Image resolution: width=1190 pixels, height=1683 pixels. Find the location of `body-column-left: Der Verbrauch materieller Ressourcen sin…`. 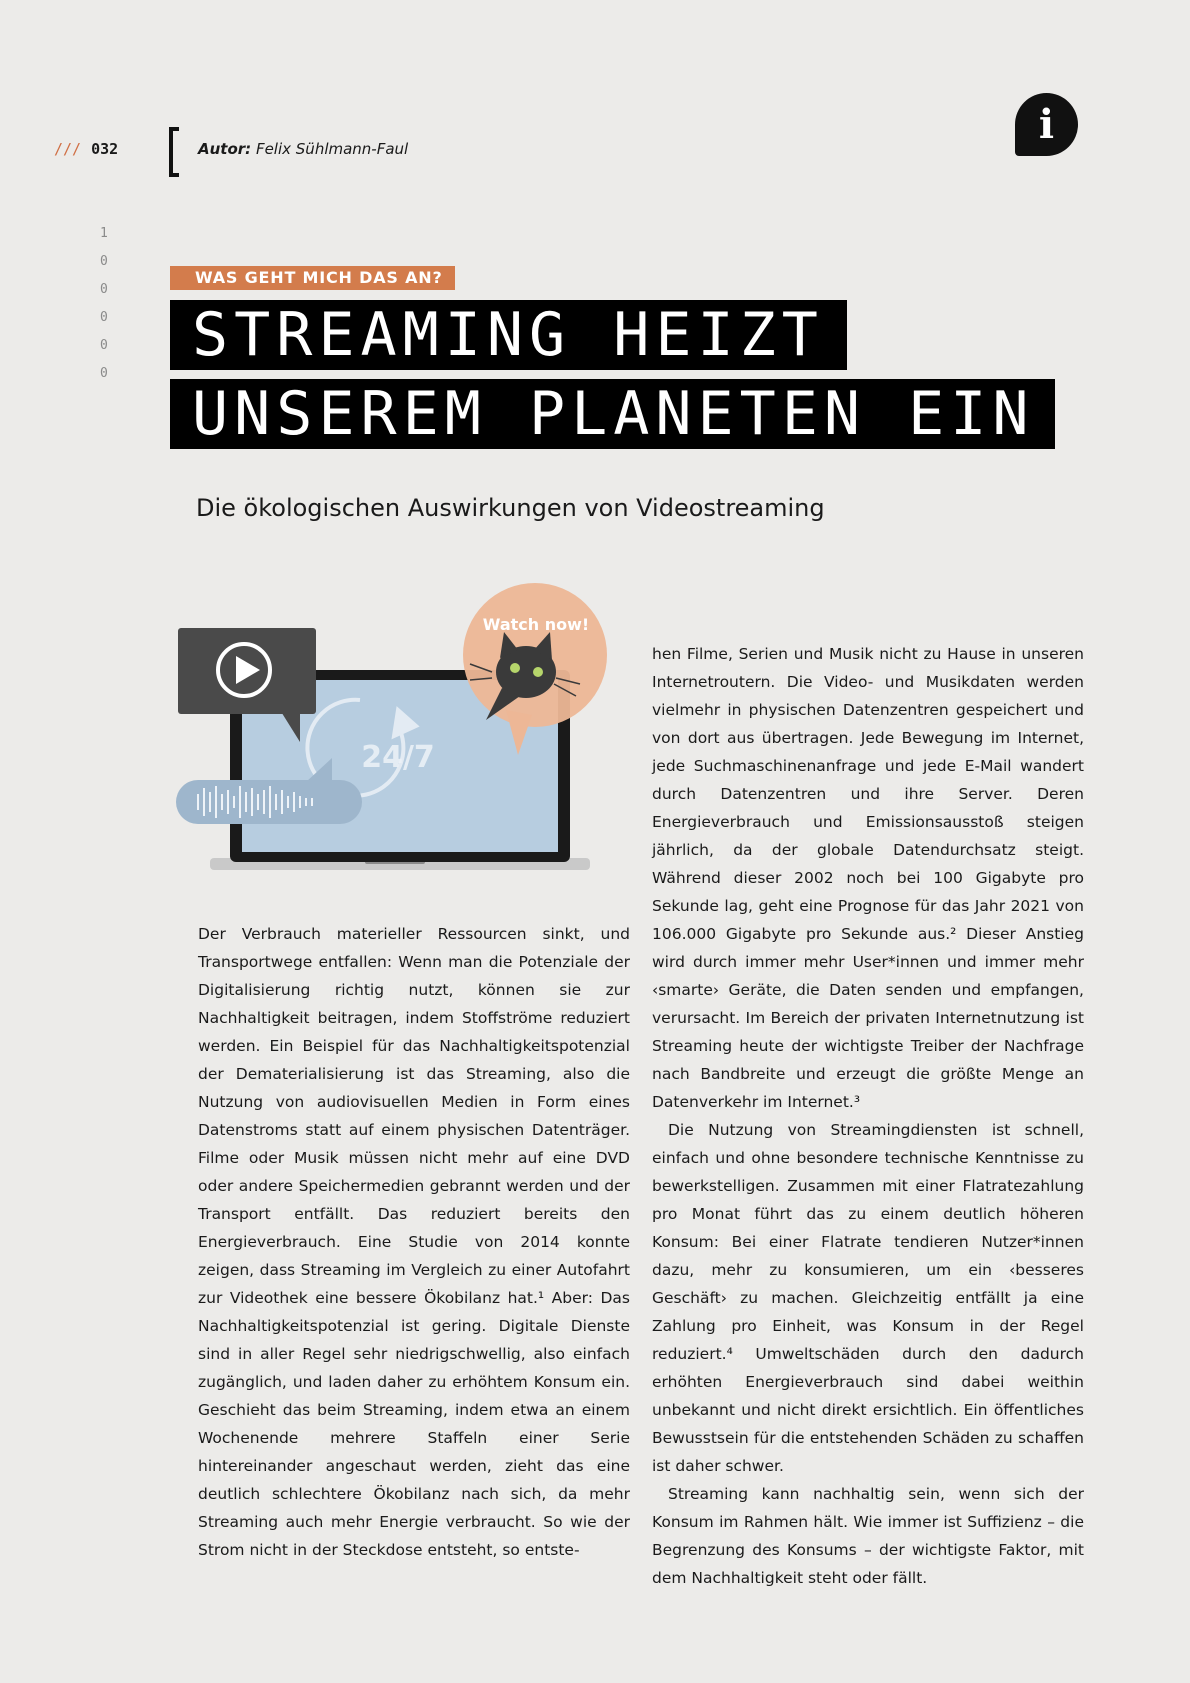

body-column-left: Der Verbrauch materieller Ressourcen sin… is located at coordinates (414, 1242).